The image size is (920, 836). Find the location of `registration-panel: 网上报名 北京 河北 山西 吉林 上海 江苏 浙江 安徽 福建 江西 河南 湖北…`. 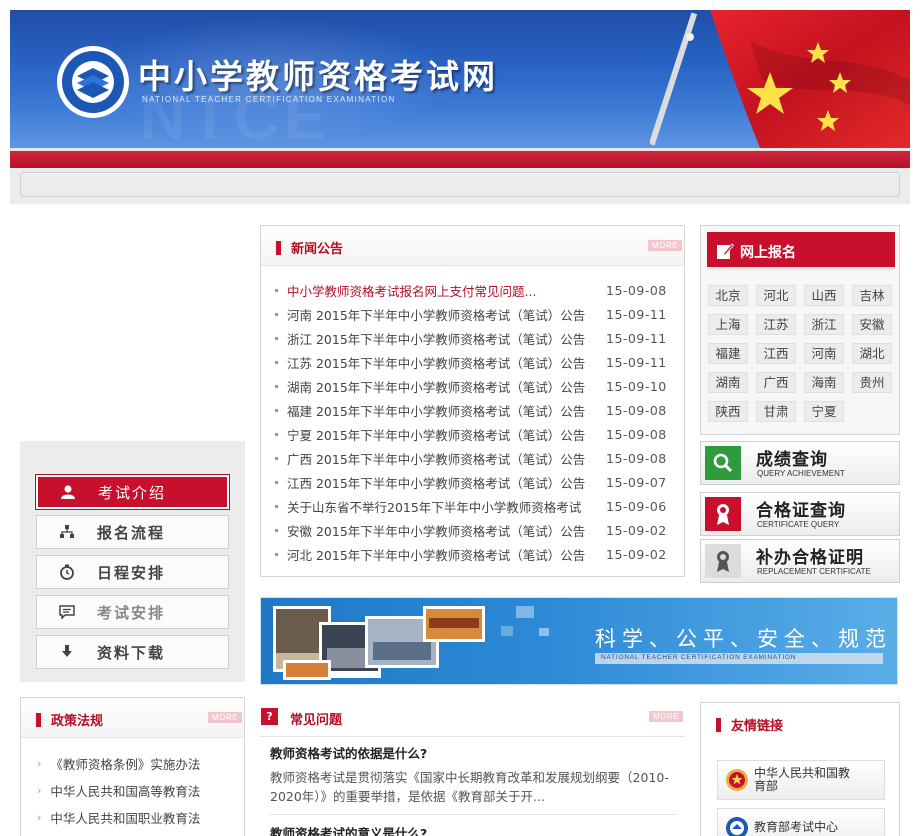

registration-panel: 网上报名 北京 河北 山西 吉林 上海 江苏 浙江 安徽 福建 江西 河南 湖北… is located at coordinates (800, 330).